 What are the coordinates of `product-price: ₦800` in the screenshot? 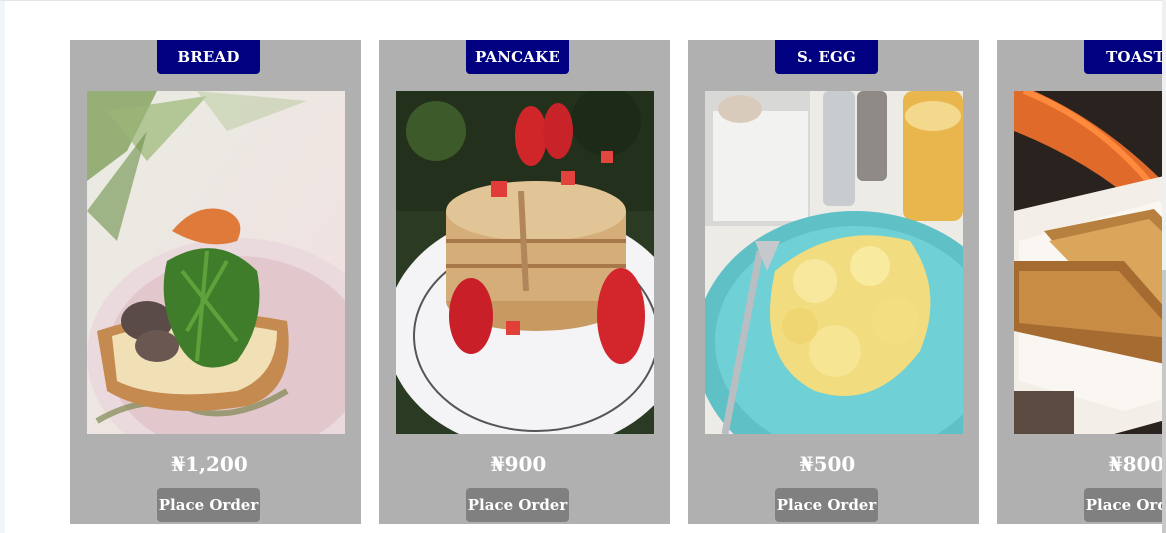 It's located at (1135, 464).